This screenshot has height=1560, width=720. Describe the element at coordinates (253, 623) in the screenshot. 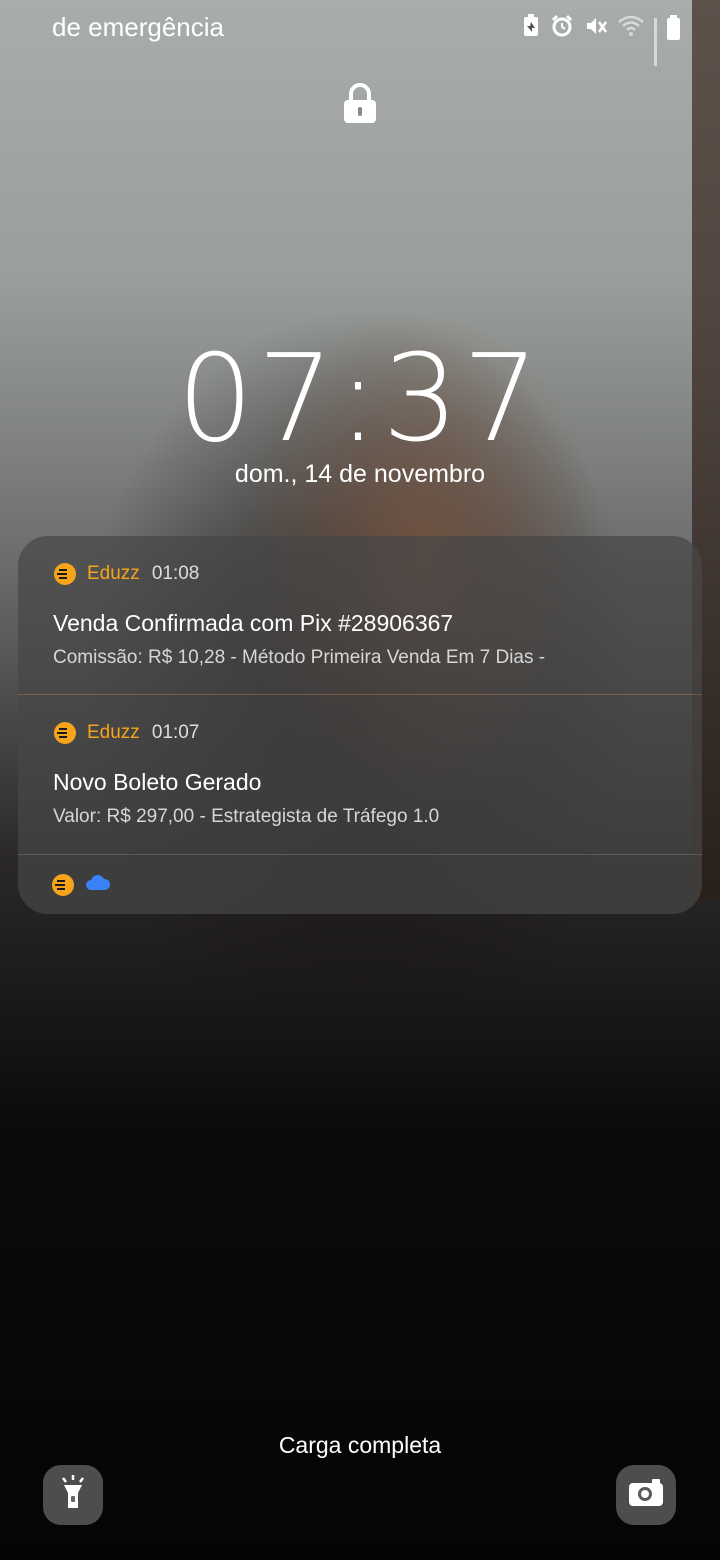

I see `notification-title: Venda Confirmada com Pix #28906367` at that location.